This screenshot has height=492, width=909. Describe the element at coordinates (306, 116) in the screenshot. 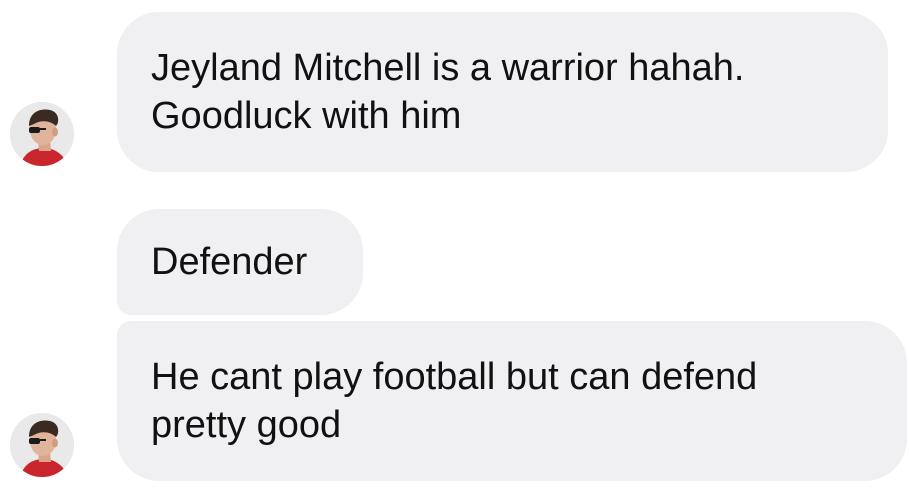

I see `message-text-line: Goodluck with him` at that location.